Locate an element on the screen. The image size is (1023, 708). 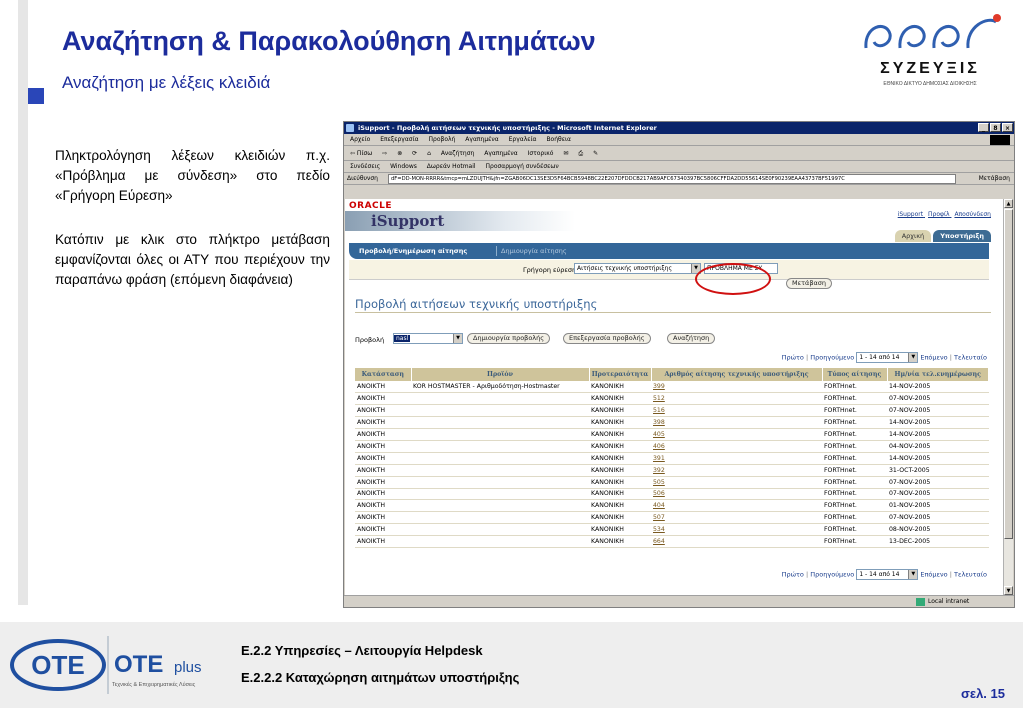
cell-request-number: 534 is located at coordinates (736, 530).